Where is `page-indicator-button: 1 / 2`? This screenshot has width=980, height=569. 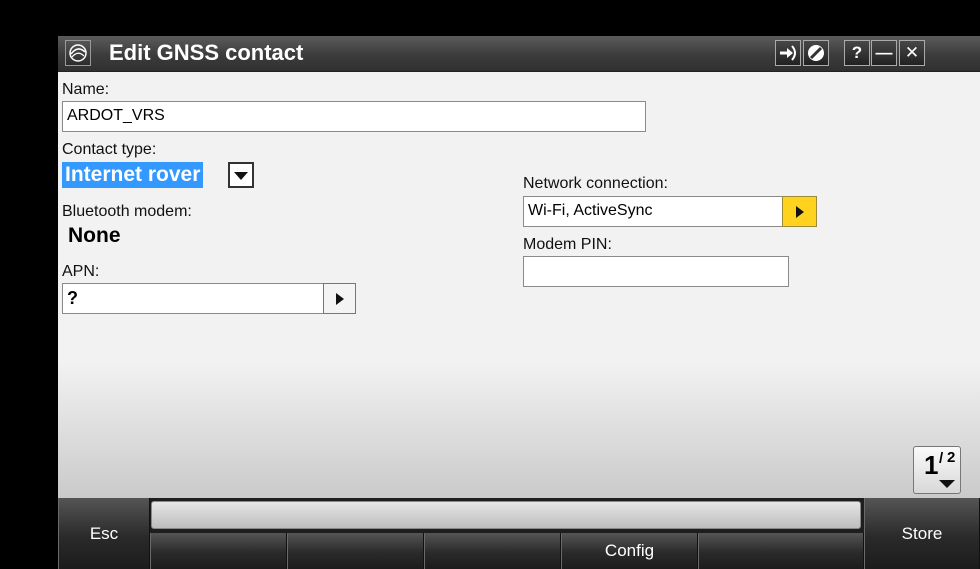
page-indicator-button: 1 / 2 is located at coordinates (937, 470).